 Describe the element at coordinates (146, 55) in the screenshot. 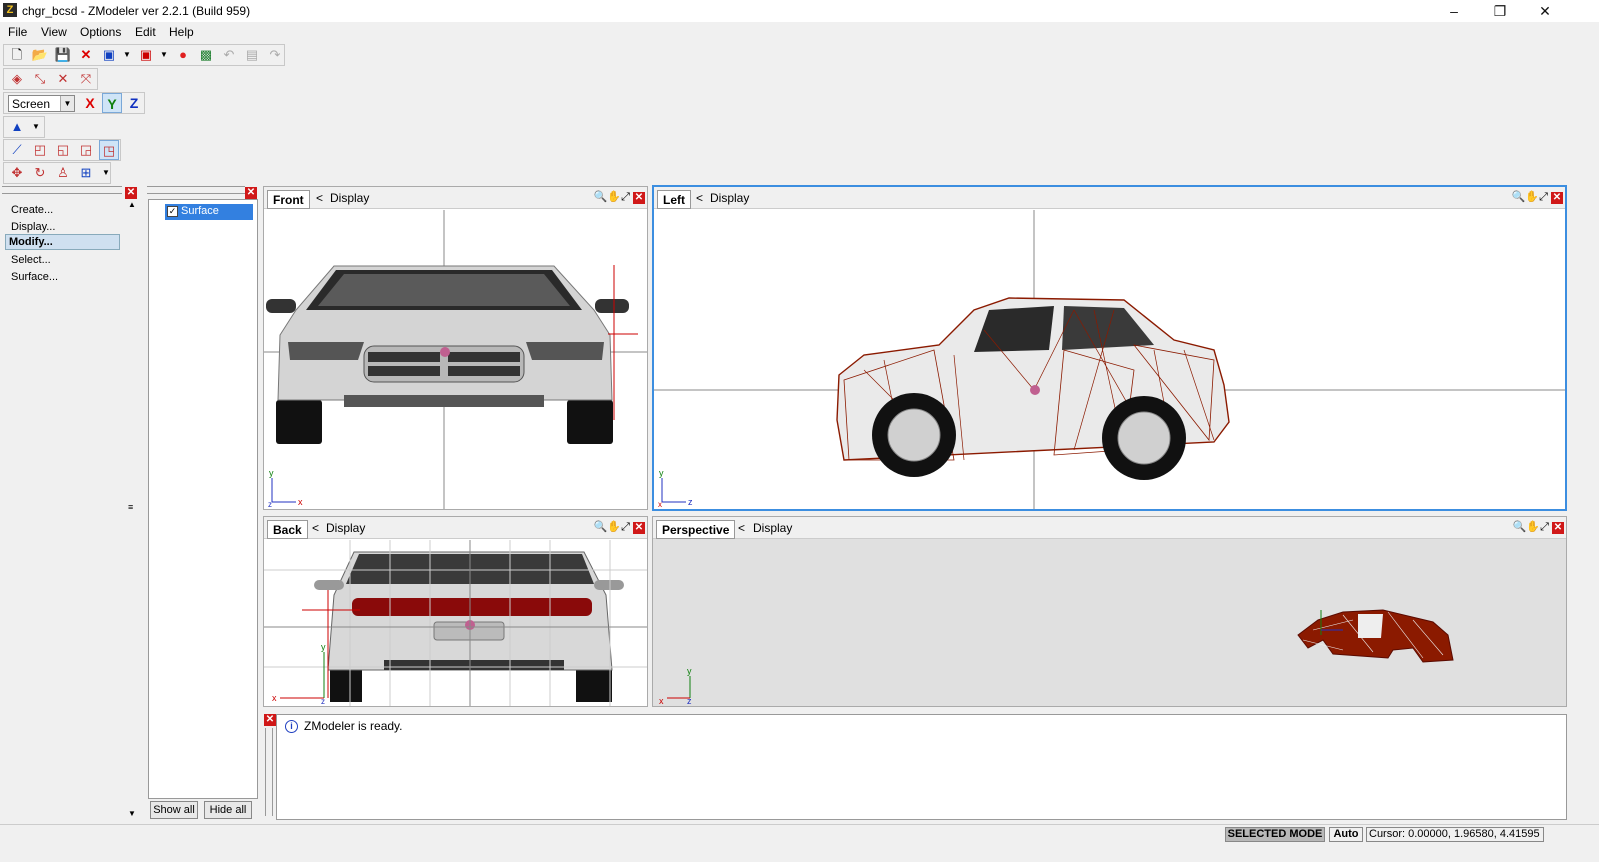

I see `export-icon: ▣` at that location.